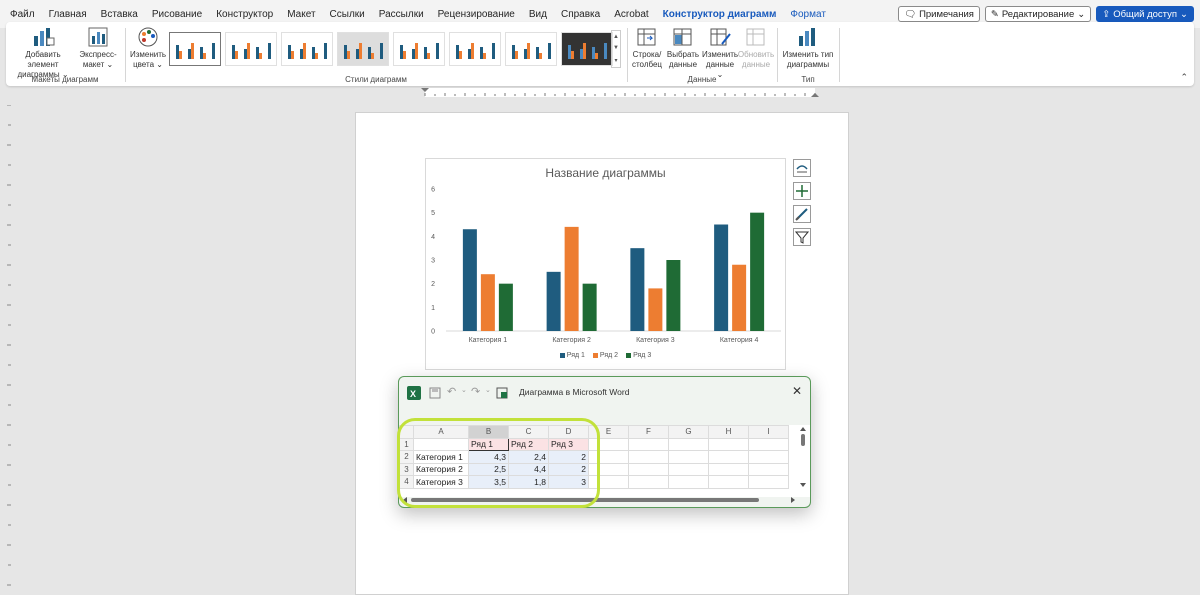 The width and height of the screenshot is (1200, 595). I want to click on gallery-scroll: ▲ ▼ ▾, so click(616, 49).